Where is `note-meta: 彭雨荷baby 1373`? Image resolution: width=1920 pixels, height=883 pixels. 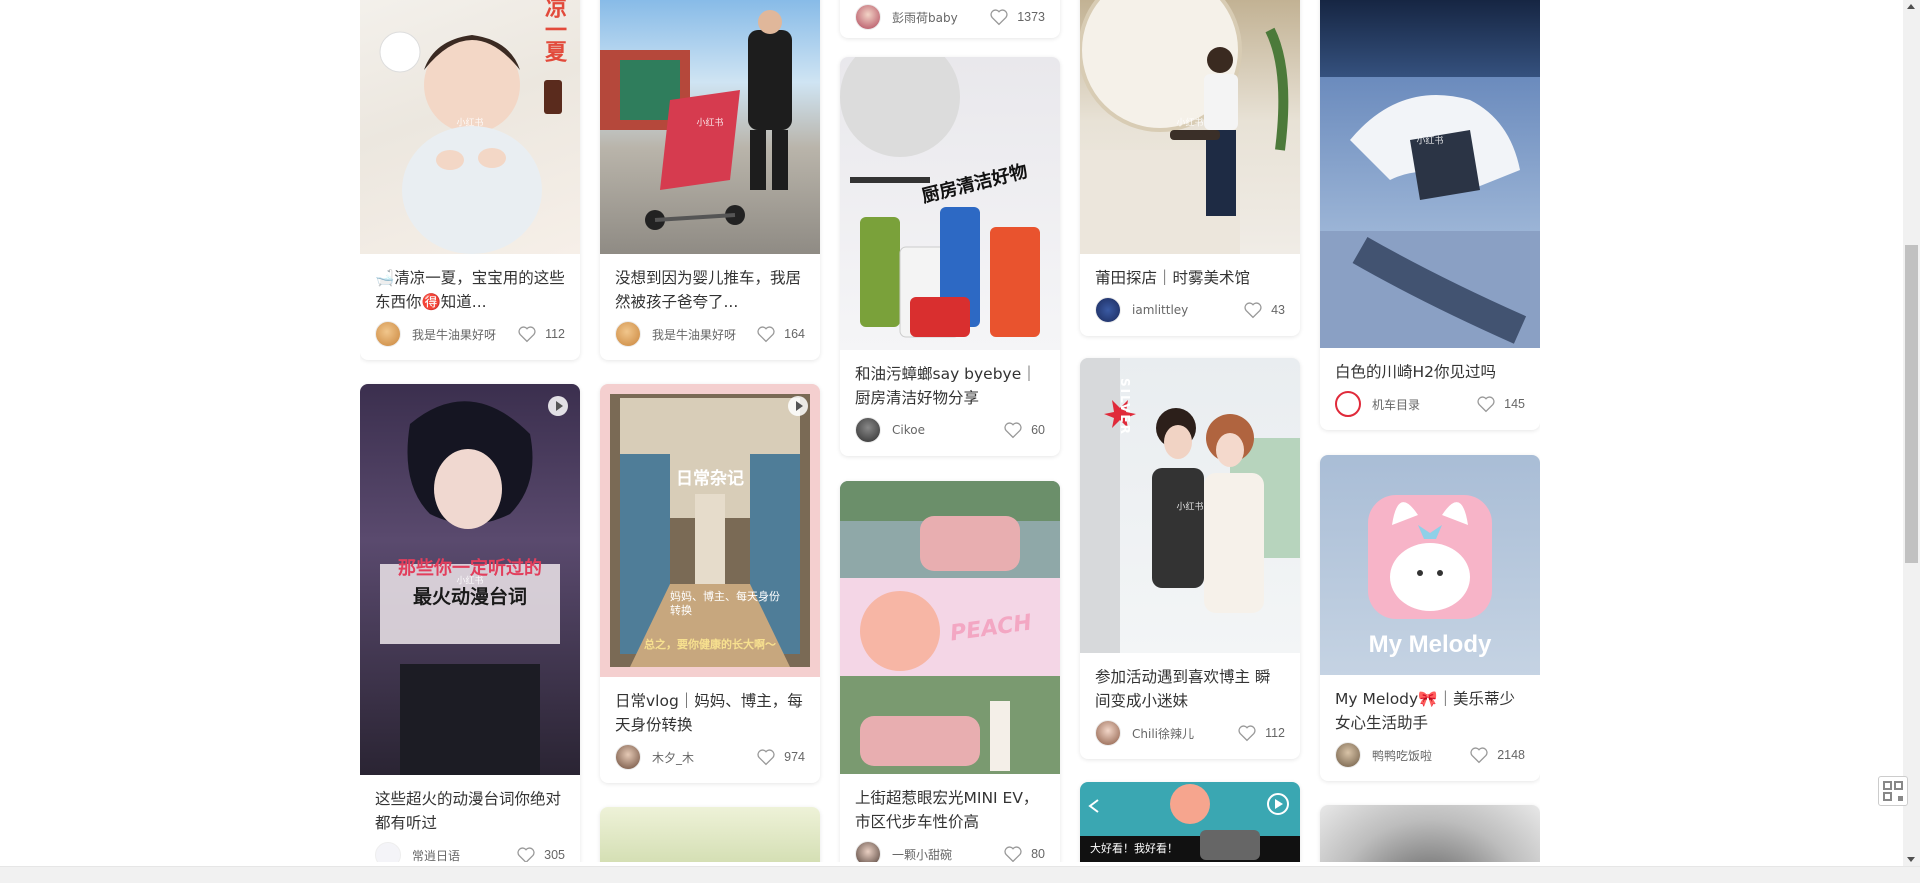 note-meta: 彭雨荷baby 1373 is located at coordinates (950, 17).